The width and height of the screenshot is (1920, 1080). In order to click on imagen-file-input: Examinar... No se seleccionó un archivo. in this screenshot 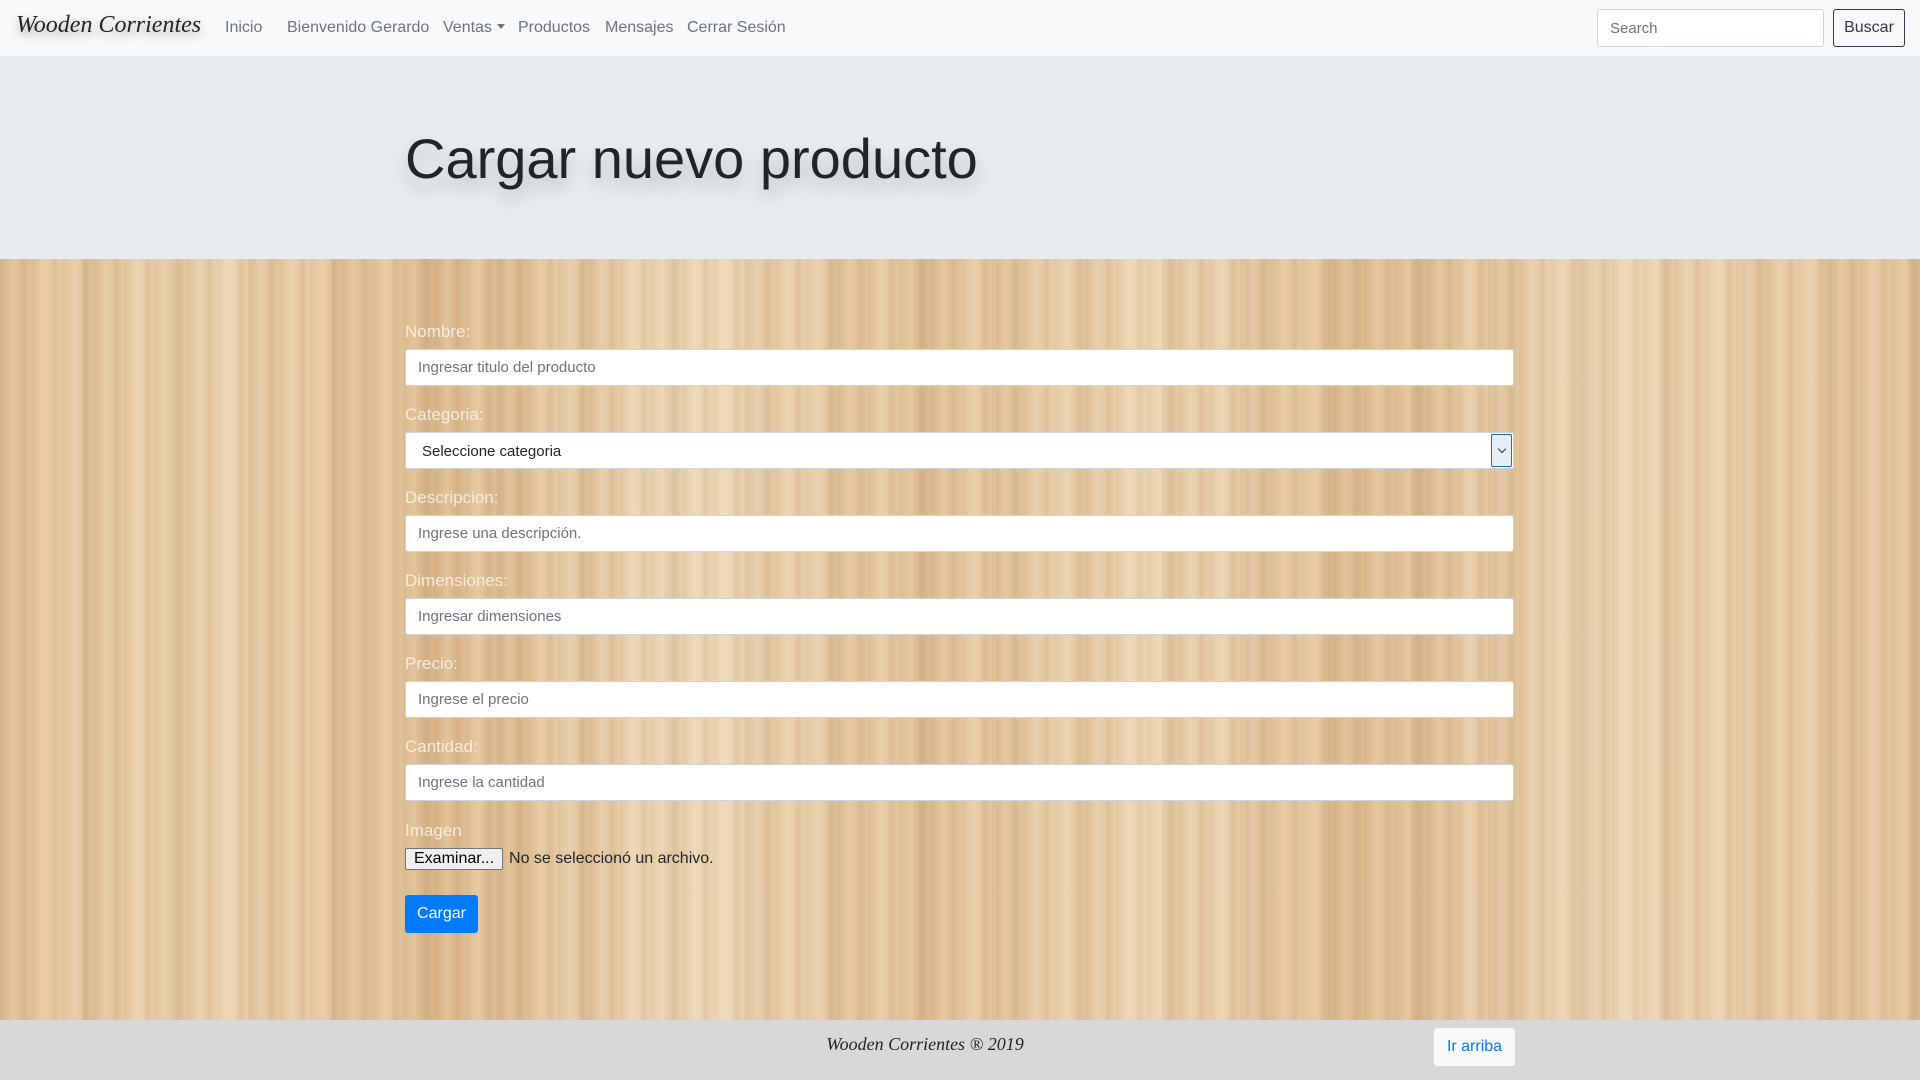, I will do `click(559, 859)`.